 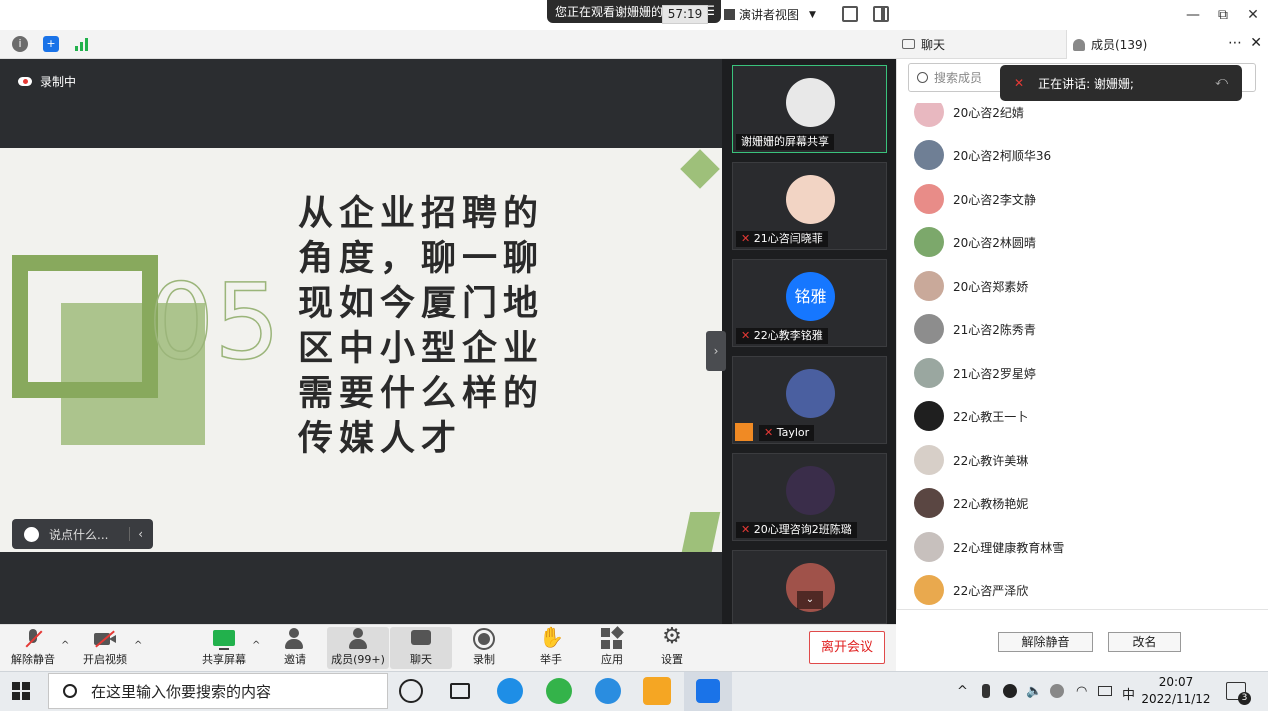 What do you see at coordinates (551, 647) in the screenshot?
I see `raise-hand-button: ✋ 举手` at bounding box center [551, 647].